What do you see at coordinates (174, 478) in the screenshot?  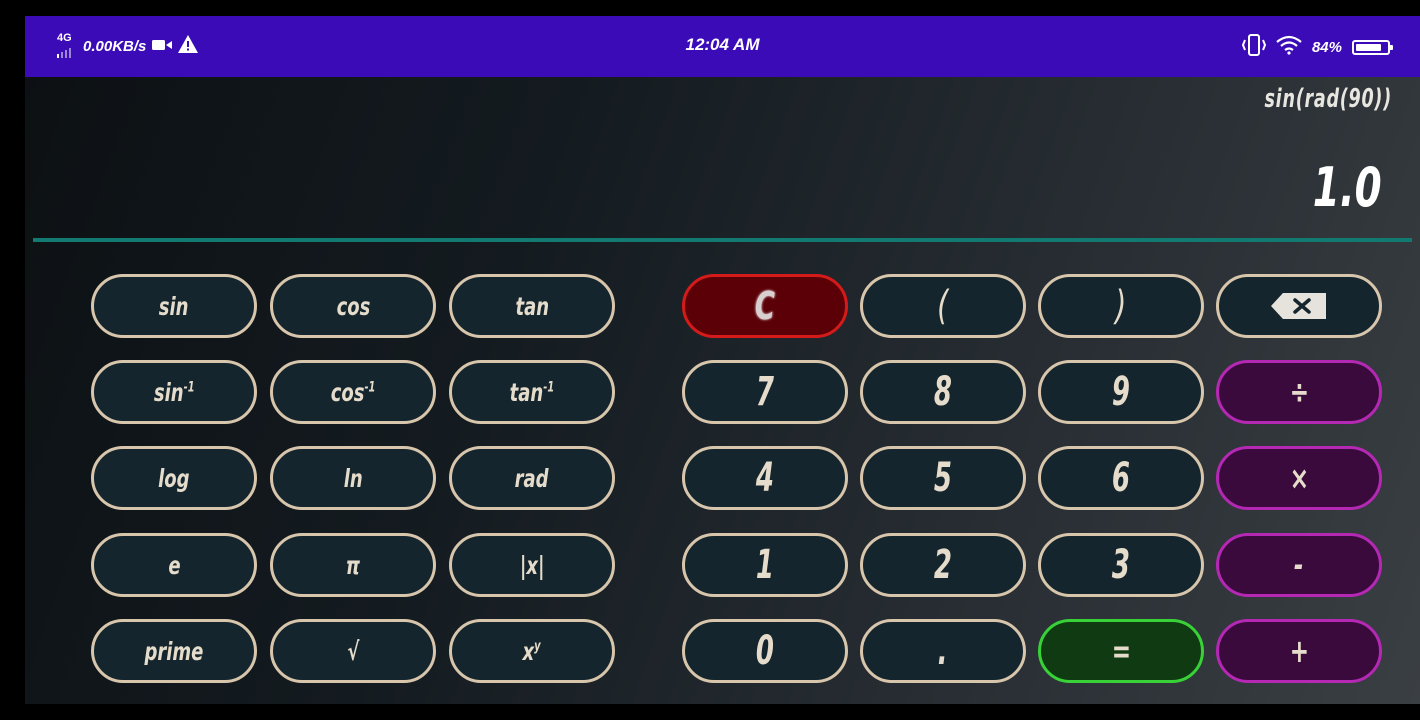 I see `log-button: log` at bounding box center [174, 478].